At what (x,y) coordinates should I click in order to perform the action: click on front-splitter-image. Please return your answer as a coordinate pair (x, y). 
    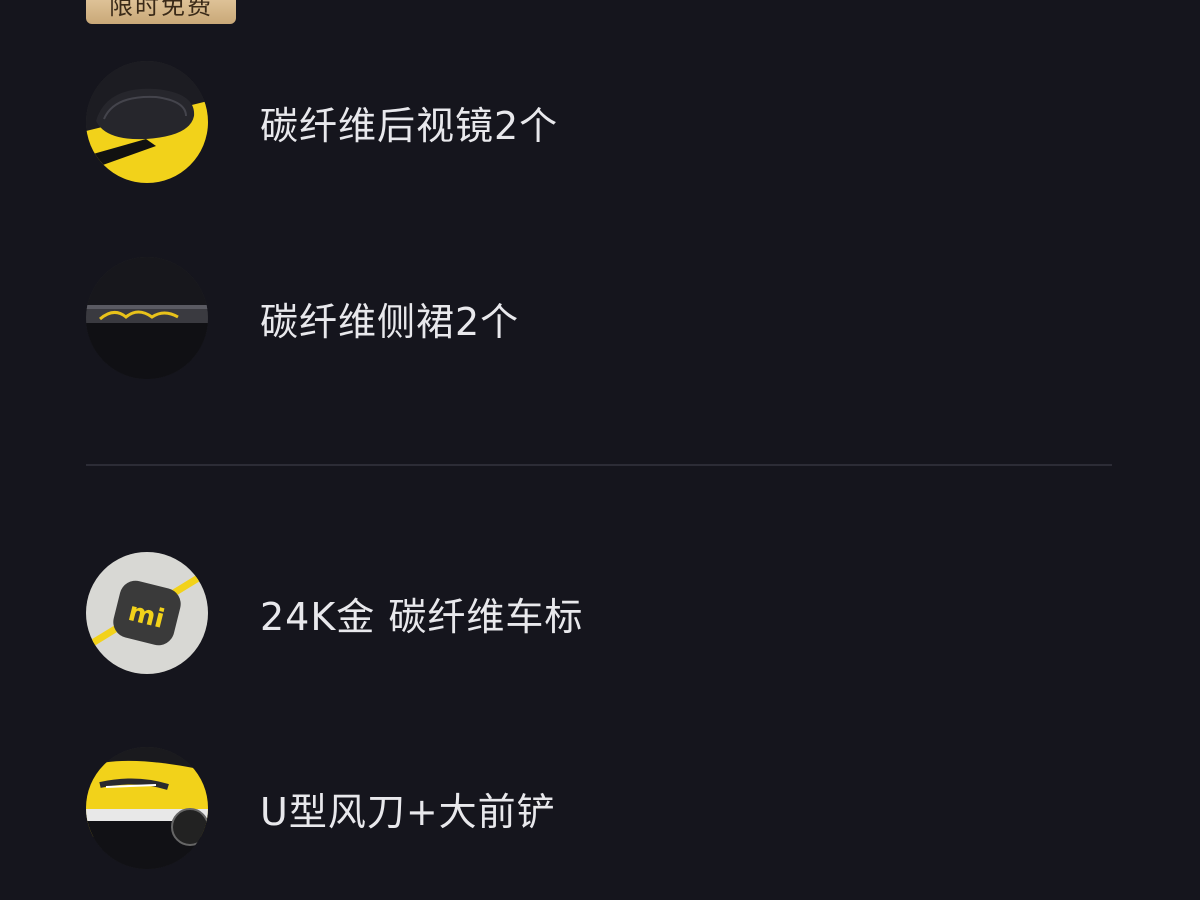
    Looking at the image, I should click on (147, 808).